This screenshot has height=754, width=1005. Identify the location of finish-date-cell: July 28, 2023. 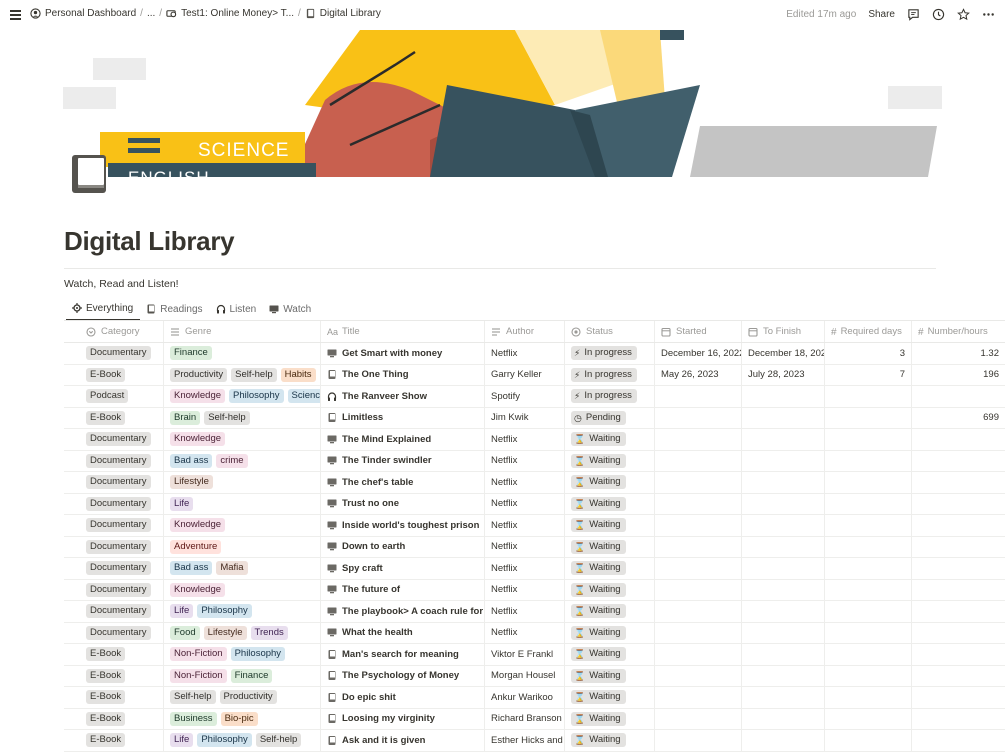
(783, 374).